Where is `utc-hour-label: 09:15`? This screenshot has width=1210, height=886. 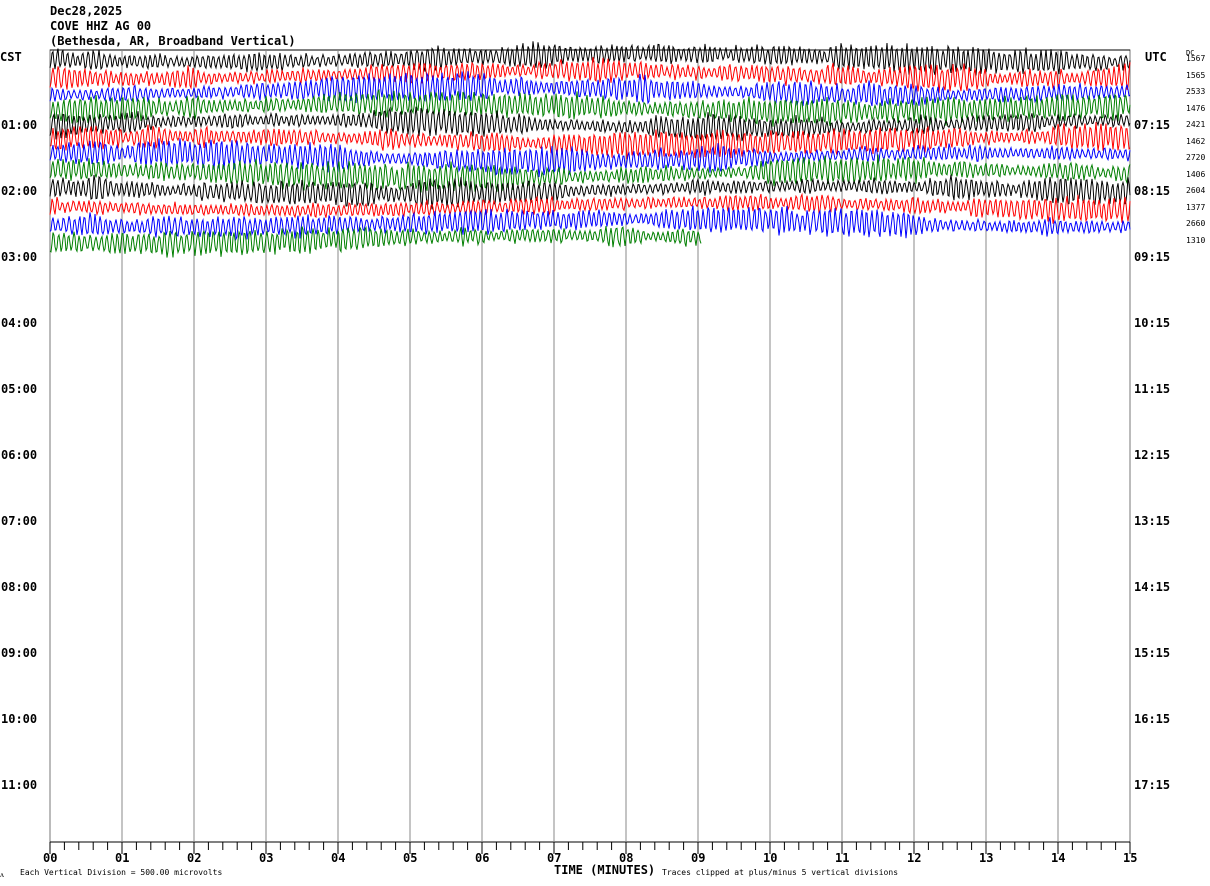 utc-hour-label: 09:15 is located at coordinates (1152, 257).